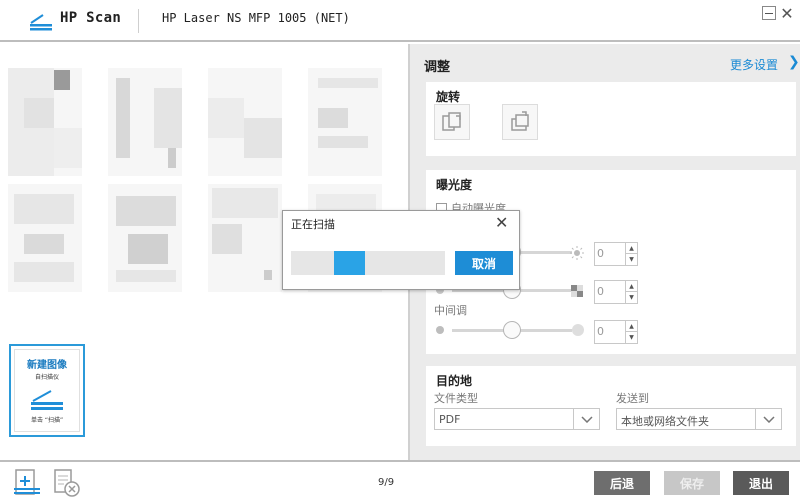 Image resolution: width=800 pixels, height=503 pixels. I want to click on bottom-bar: 9/9 后退 保存 退出, so click(400, 481).